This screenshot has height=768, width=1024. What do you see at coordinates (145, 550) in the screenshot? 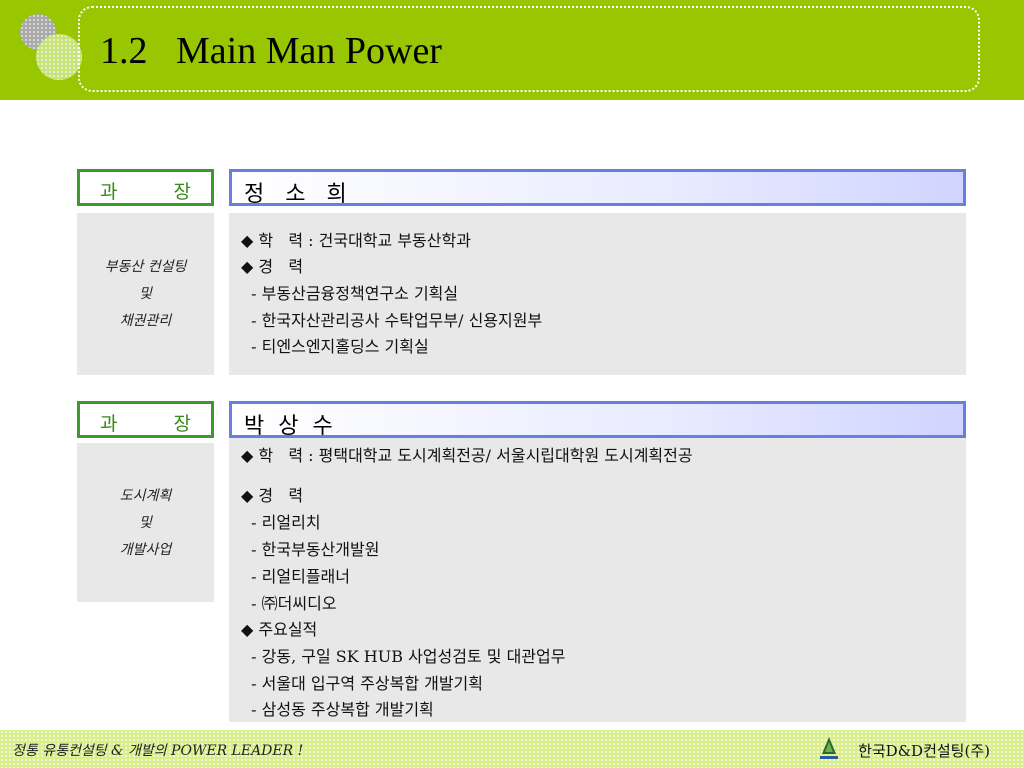
I see `field-line: 개발사업` at bounding box center [145, 550].